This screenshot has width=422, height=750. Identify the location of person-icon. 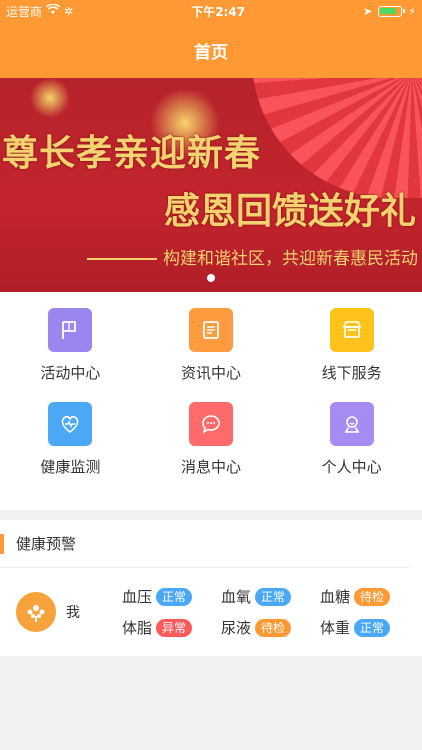
(351, 424).